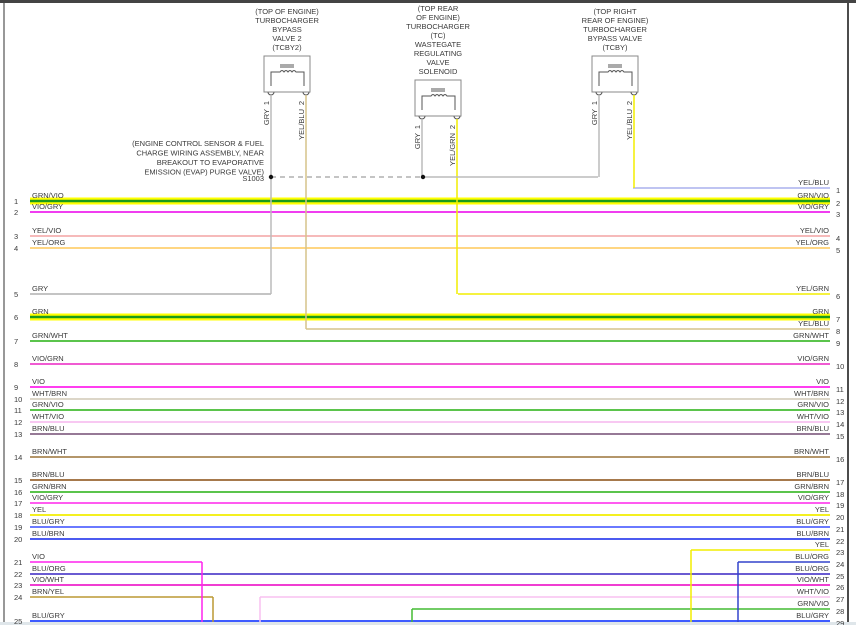 This screenshot has height=625, width=856. I want to click on left-pin-number: 24, so click(18, 597).